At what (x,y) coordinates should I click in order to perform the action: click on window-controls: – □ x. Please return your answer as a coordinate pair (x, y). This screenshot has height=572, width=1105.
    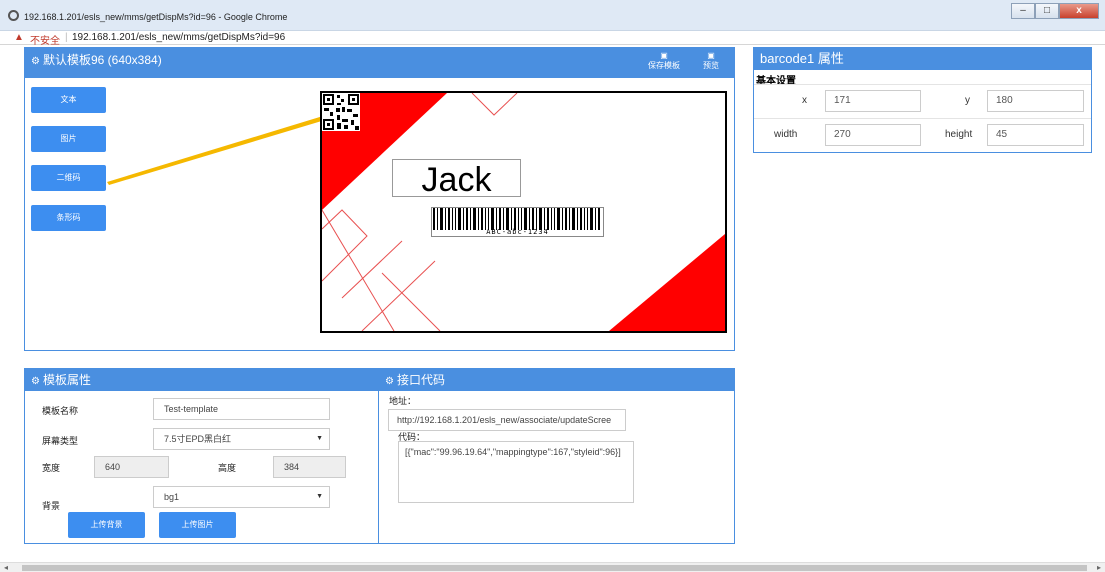
    Looking at the image, I should click on (1055, 11).